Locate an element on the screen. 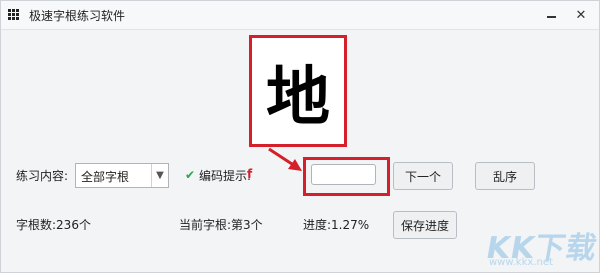  input-highlight is located at coordinates (346, 176).